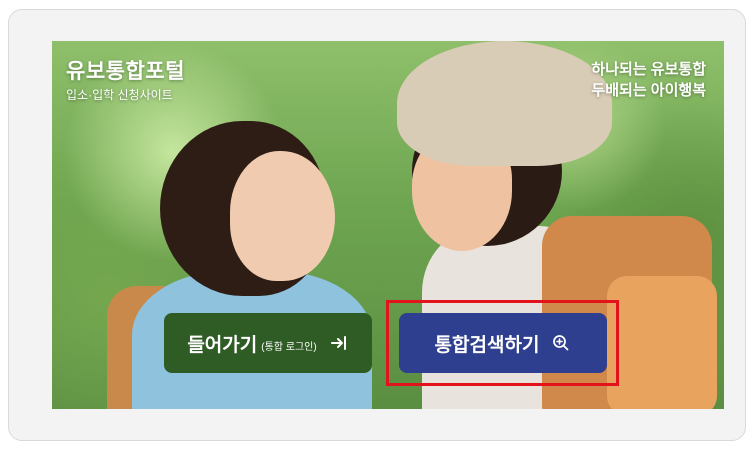  What do you see at coordinates (502, 343) in the screenshot?
I see `search-button-highlight` at bounding box center [502, 343].